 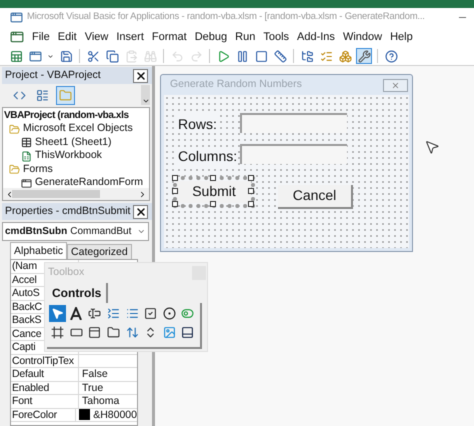 What do you see at coordinates (76, 194) in the screenshot?
I see `horizontal-scrollbar` at bounding box center [76, 194].